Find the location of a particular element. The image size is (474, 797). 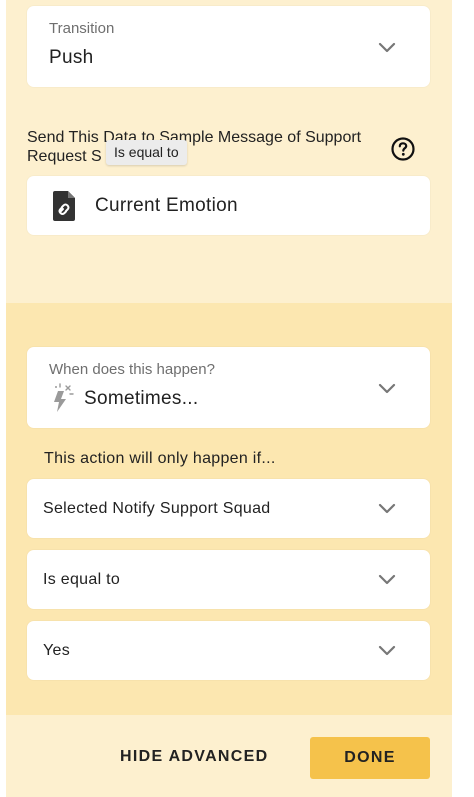

when-label: When does this happen? is located at coordinates (132, 369).